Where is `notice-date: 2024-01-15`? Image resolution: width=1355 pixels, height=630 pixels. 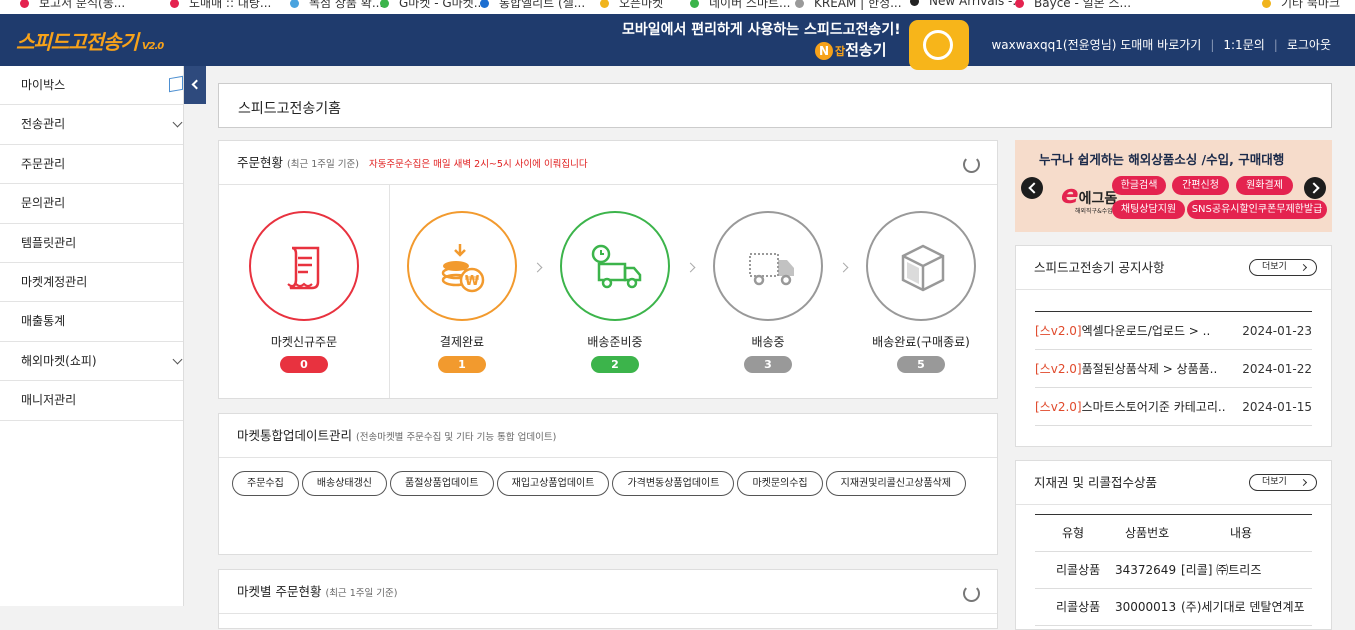 notice-date: 2024-01-15 is located at coordinates (1277, 407).